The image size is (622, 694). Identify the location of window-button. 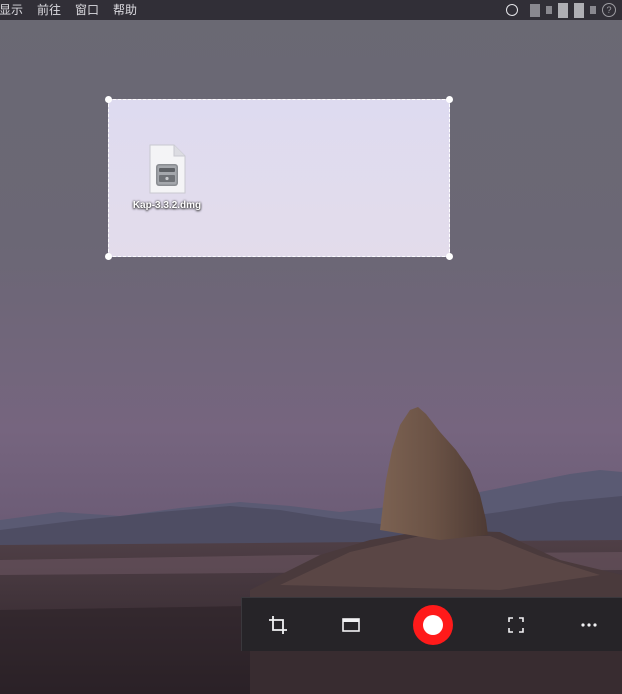
(351, 625).